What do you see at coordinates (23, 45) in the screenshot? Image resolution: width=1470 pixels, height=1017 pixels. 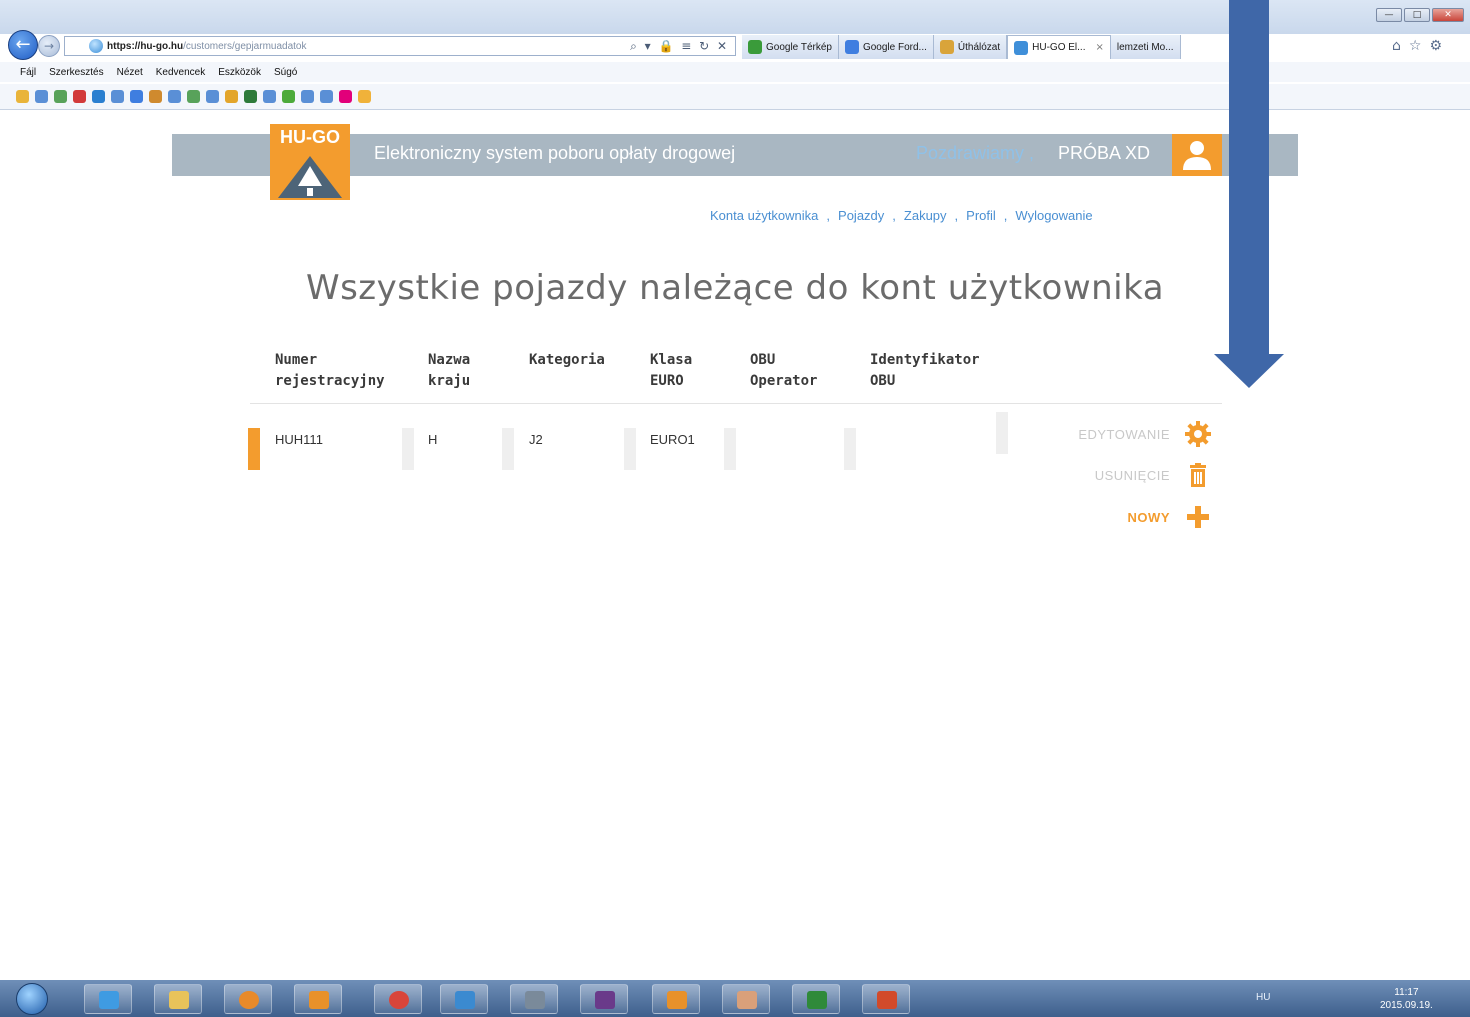 I see `back-button: ←` at bounding box center [23, 45].